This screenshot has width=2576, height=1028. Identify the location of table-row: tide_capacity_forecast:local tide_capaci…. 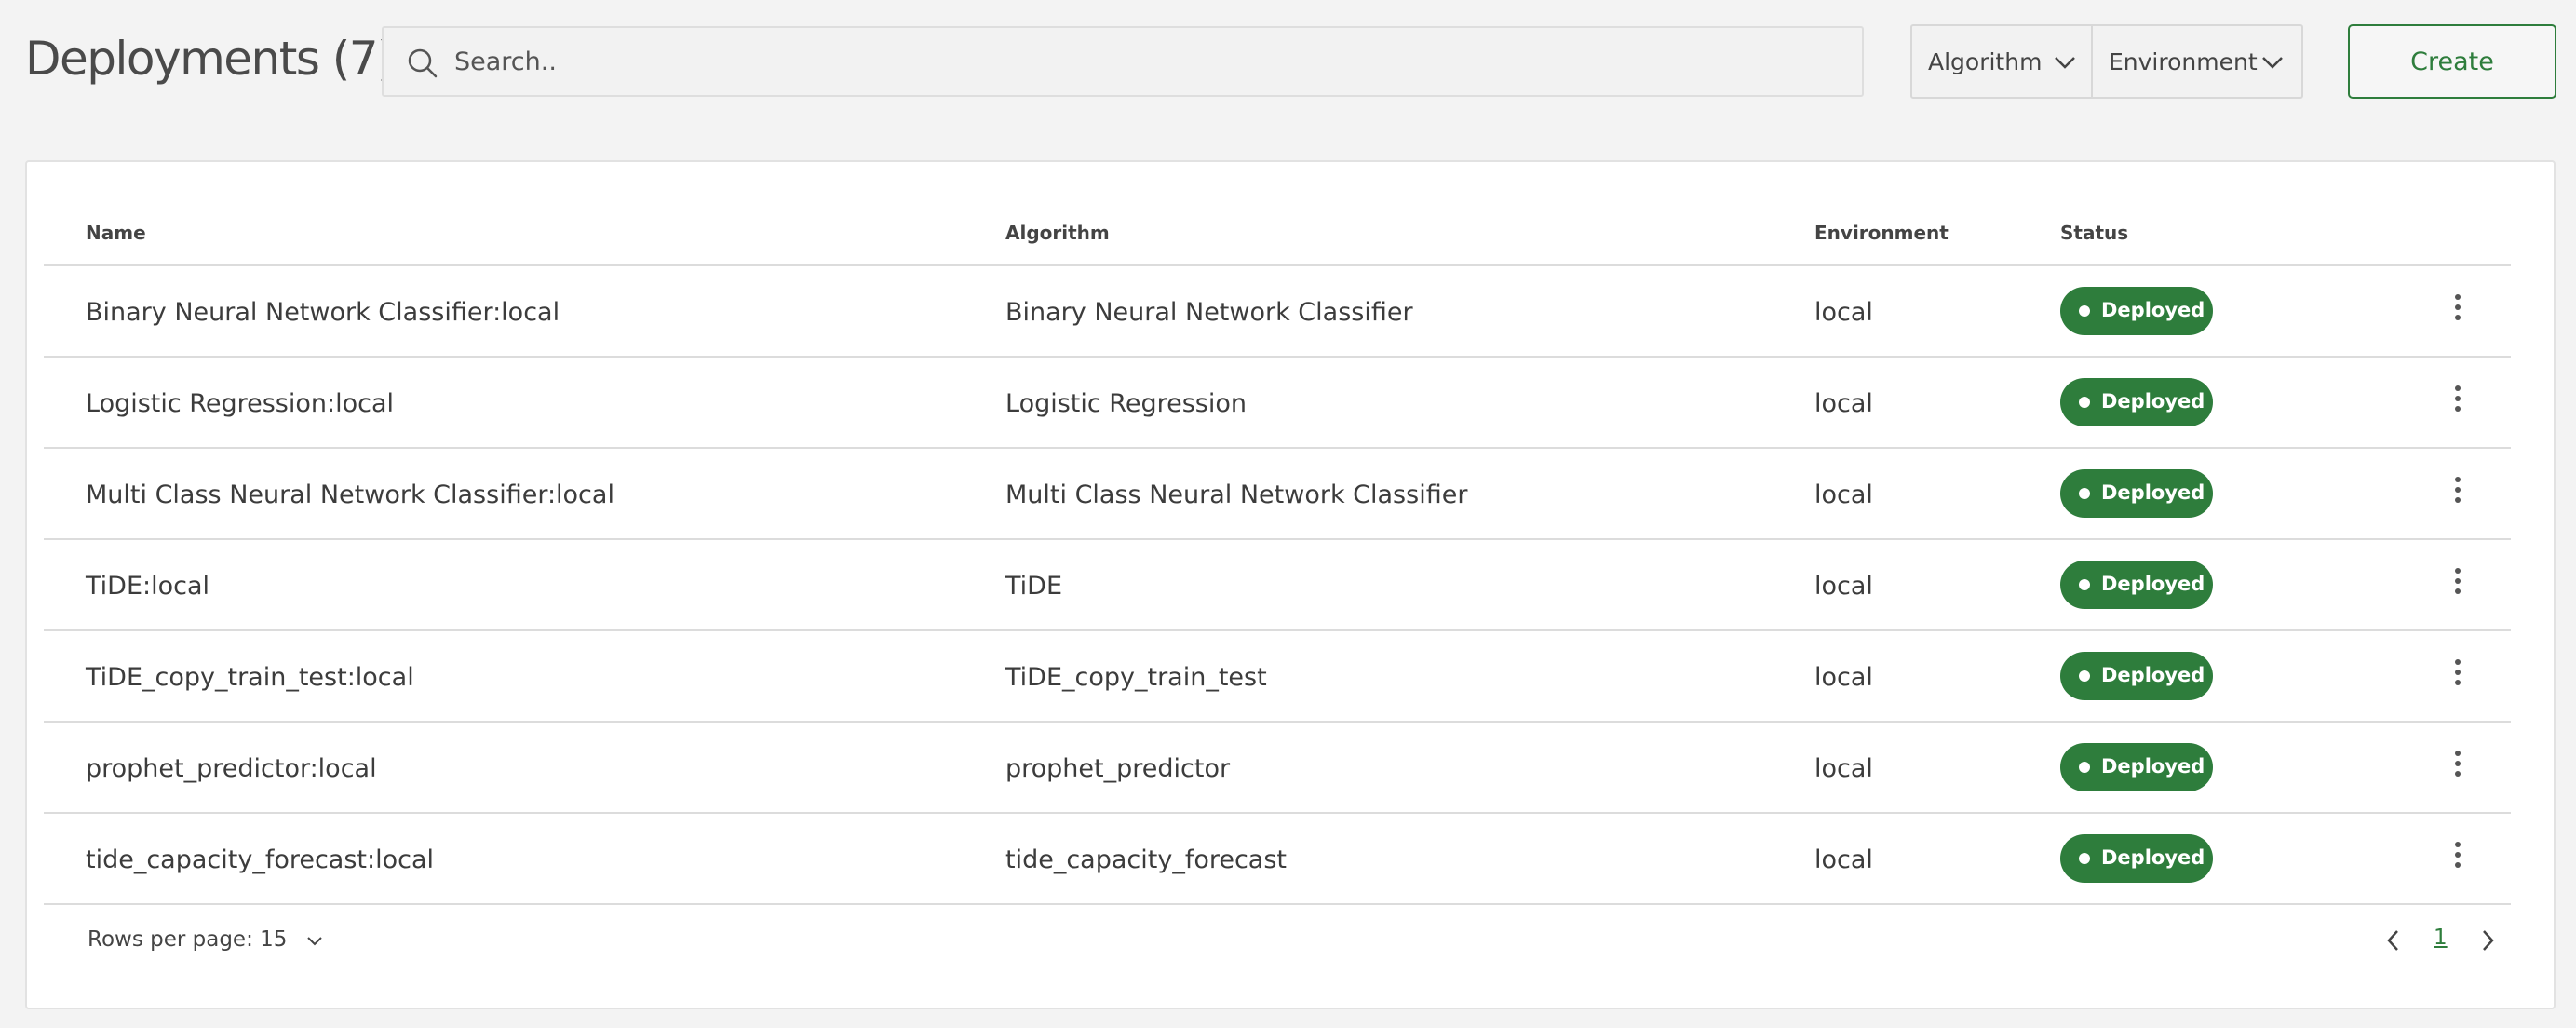
(1277, 859).